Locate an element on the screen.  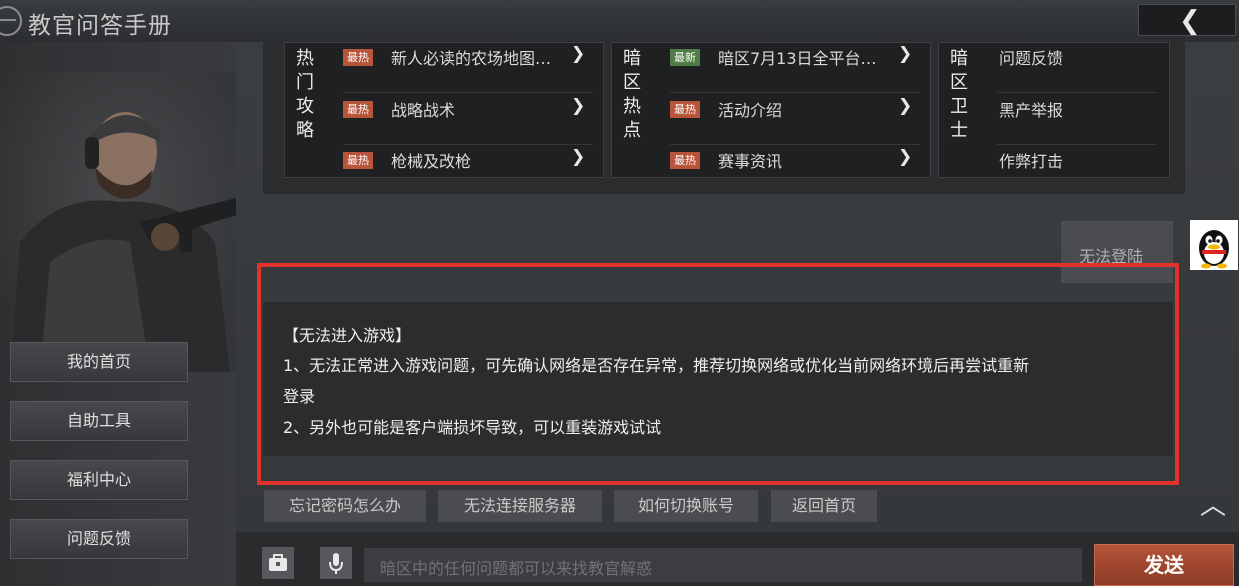
quick-reply-button: 返回首页 is located at coordinates (824, 506).